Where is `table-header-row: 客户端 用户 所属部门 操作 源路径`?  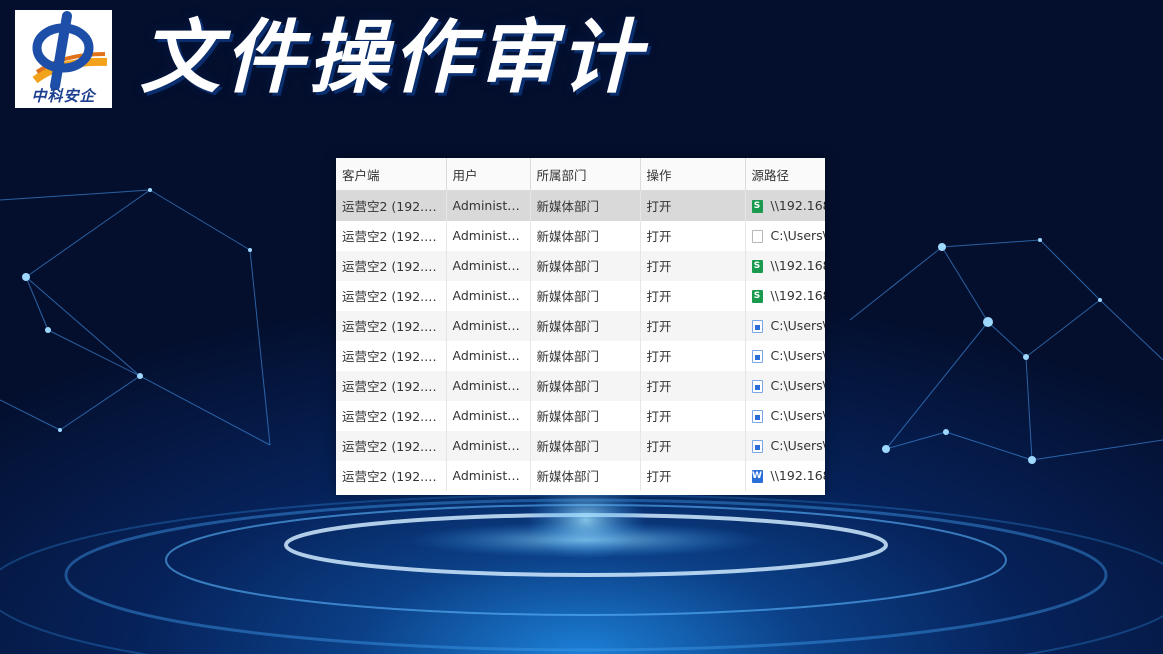
table-header-row: 客户端 用户 所属部门 操作 源路径 is located at coordinates (580, 174).